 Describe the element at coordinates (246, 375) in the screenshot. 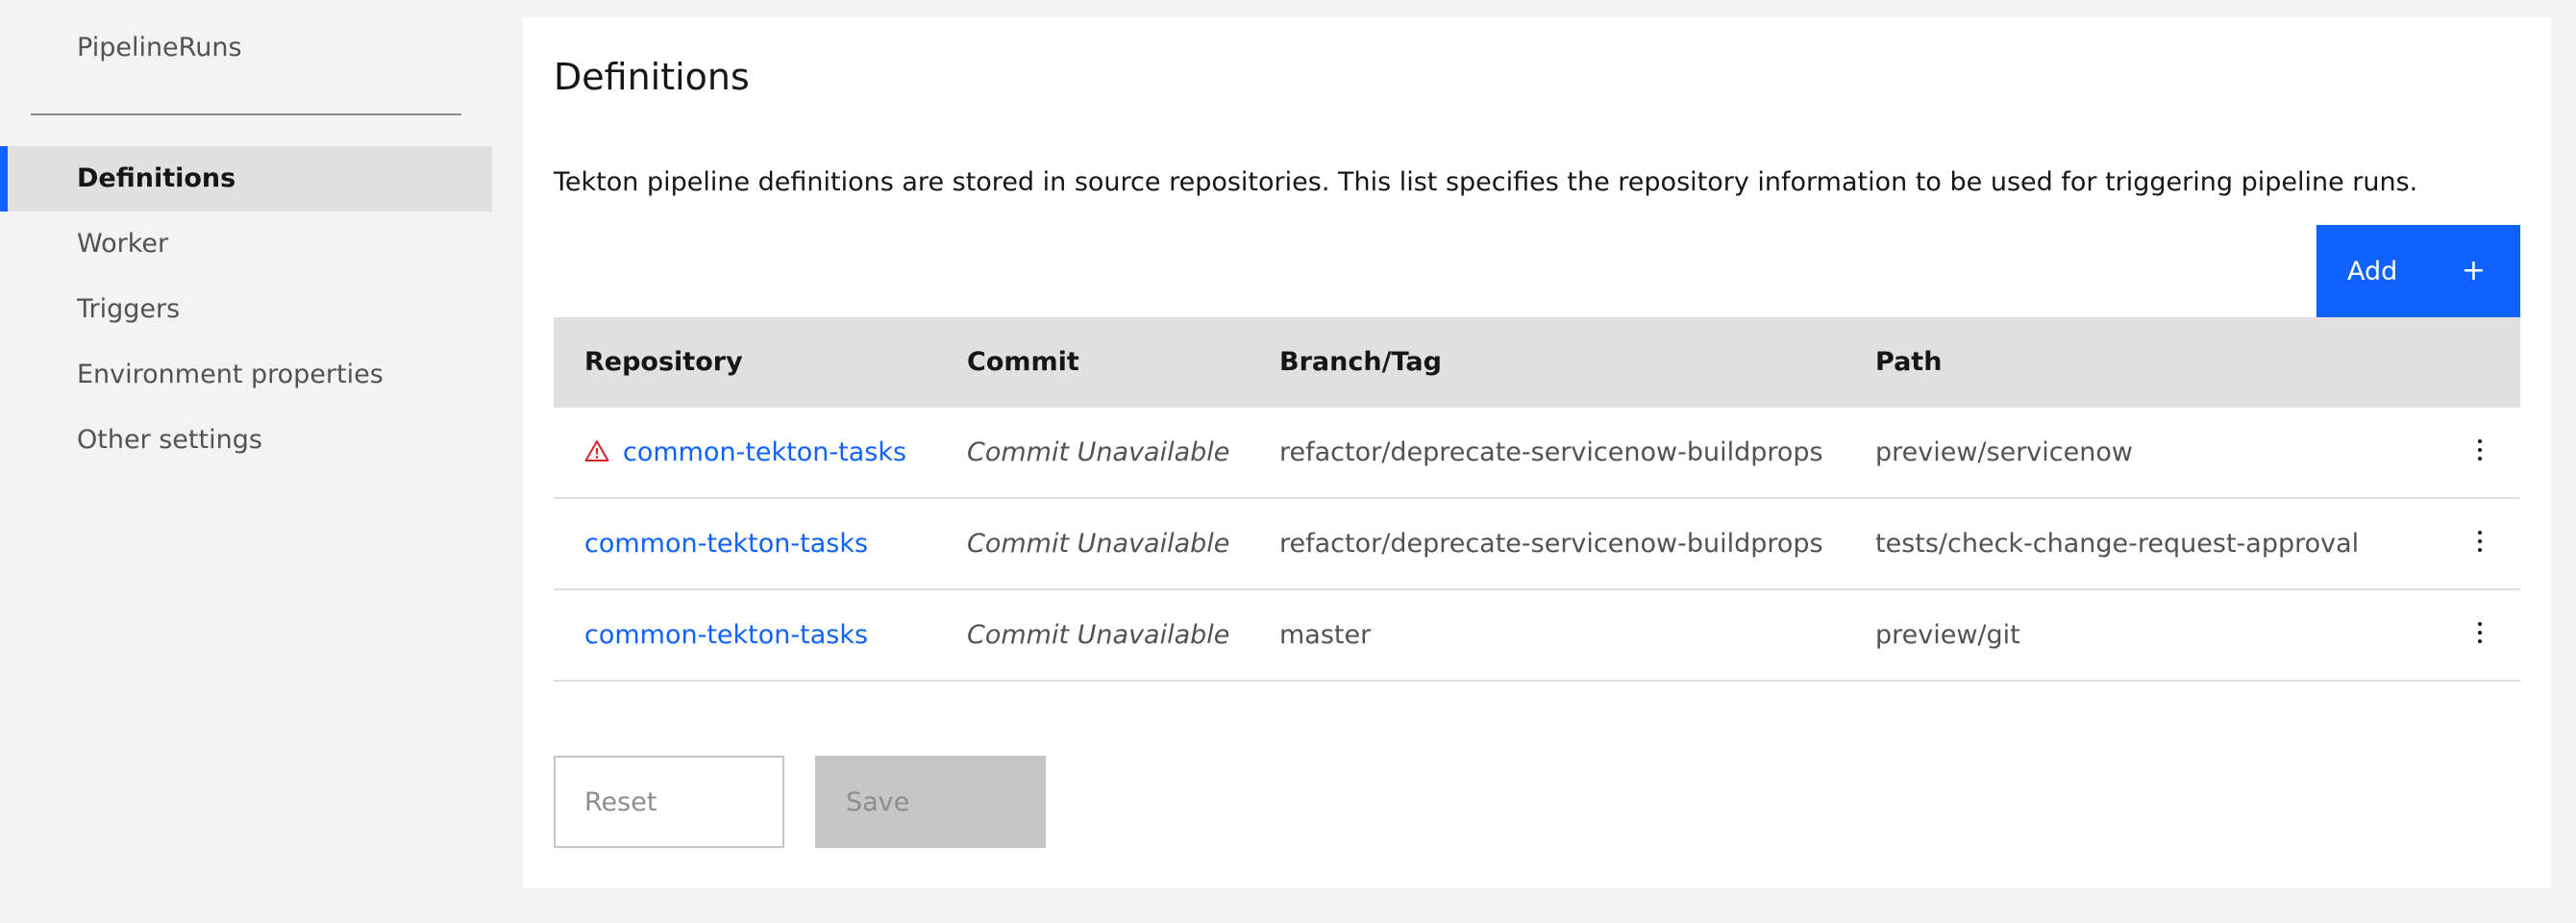

I see `sidebar-item-environment-properties: Environment properties` at that location.